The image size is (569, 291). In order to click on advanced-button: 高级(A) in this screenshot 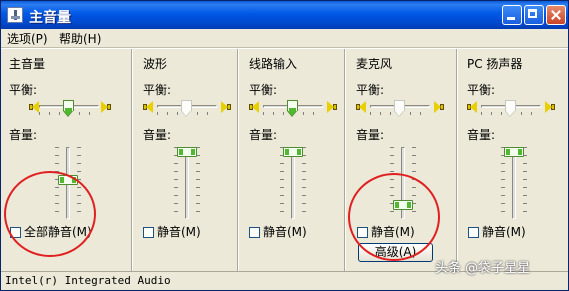, I will do `click(395, 252)`.